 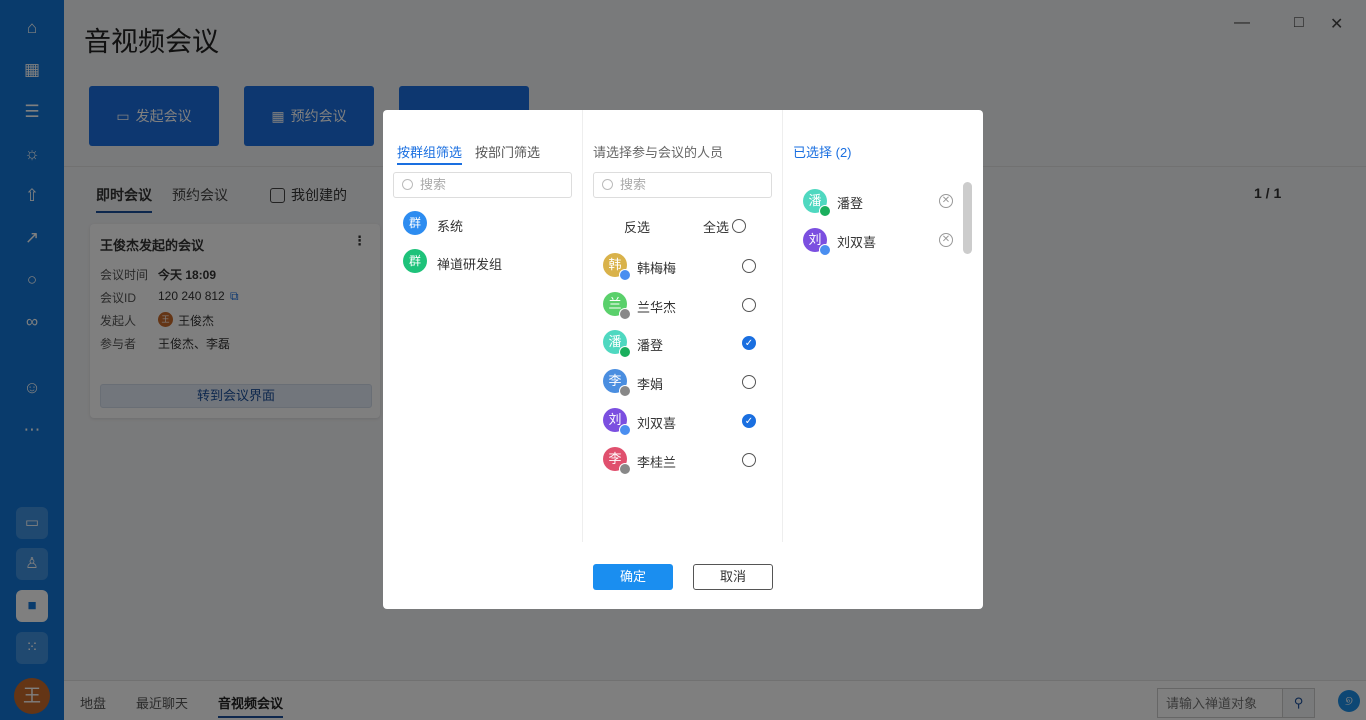 I want to click on tab-by-group: 按群组筛选, so click(x=430, y=153).